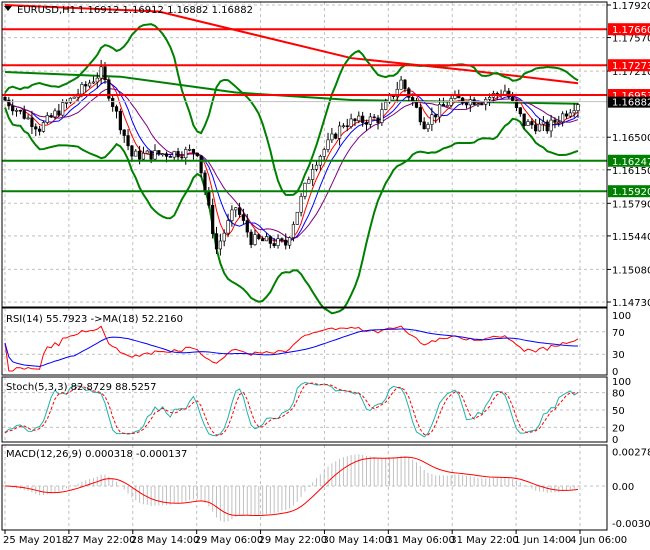  What do you see at coordinates (101, 540) in the screenshot?
I see `time-tick-label: 27 May 22:00` at bounding box center [101, 540].